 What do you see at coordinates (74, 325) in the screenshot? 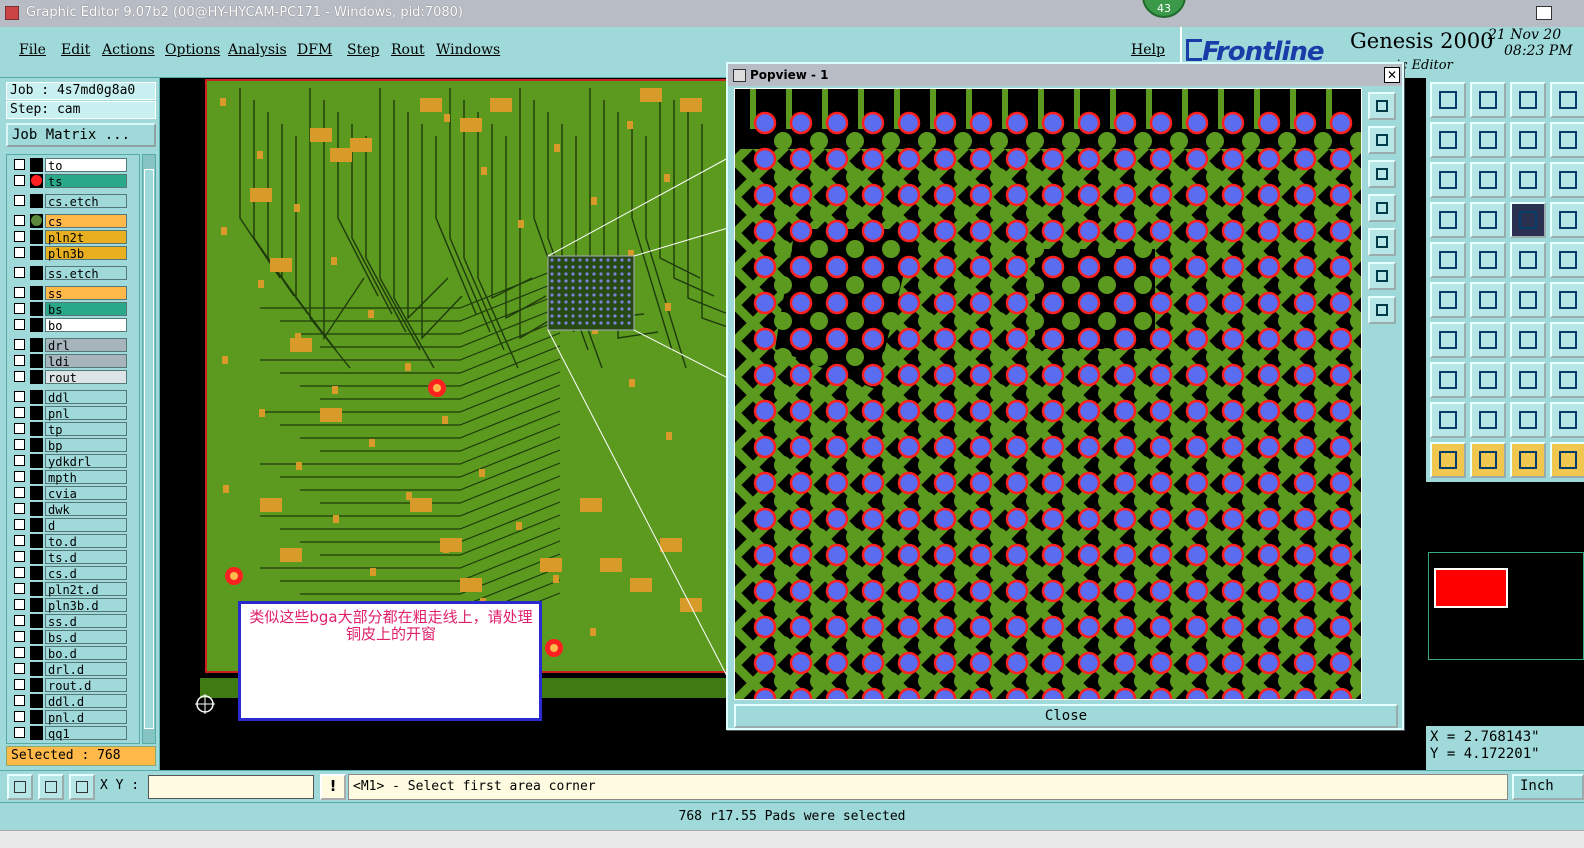
I see `layer-row-bo: bo` at bounding box center [74, 325].